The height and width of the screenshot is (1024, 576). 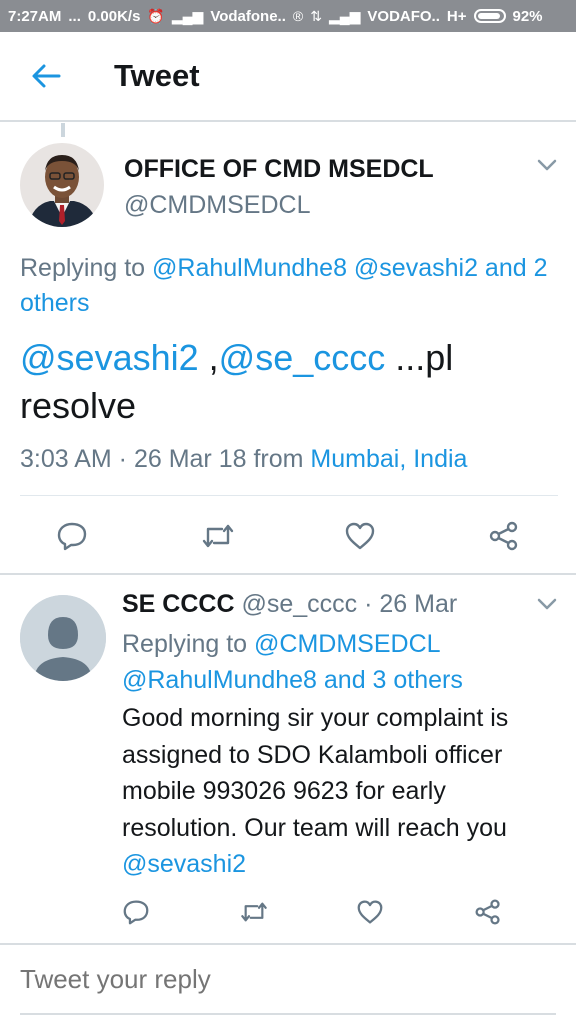 What do you see at coordinates (184, 864) in the screenshot?
I see `reply-mention-sevashi2: @sevashi2` at bounding box center [184, 864].